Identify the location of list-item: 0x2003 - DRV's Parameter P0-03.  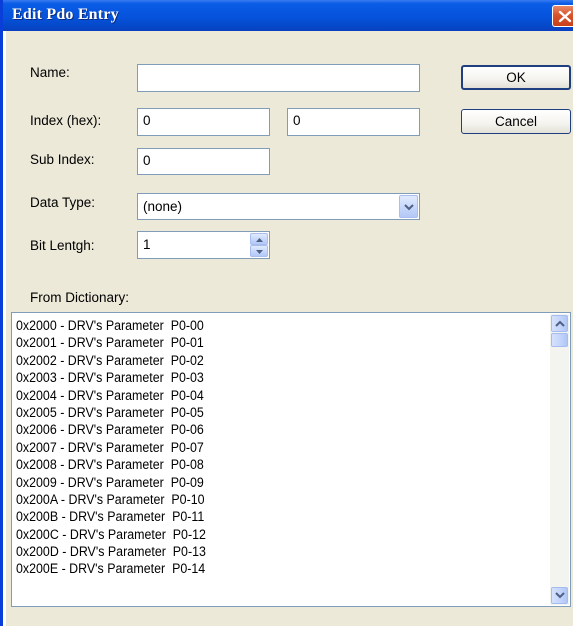
(260, 377).